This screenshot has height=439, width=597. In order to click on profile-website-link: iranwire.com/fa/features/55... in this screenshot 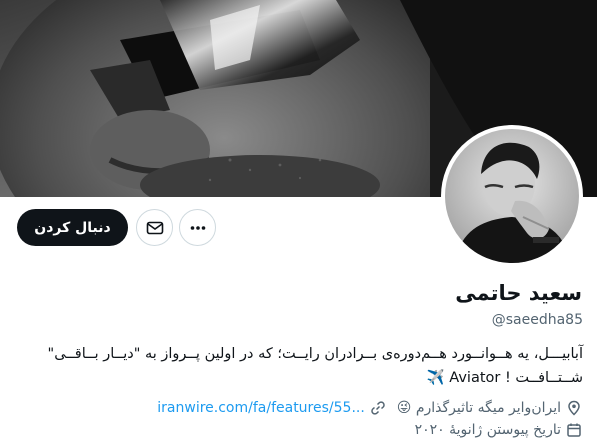, I will do `click(261, 408)`.